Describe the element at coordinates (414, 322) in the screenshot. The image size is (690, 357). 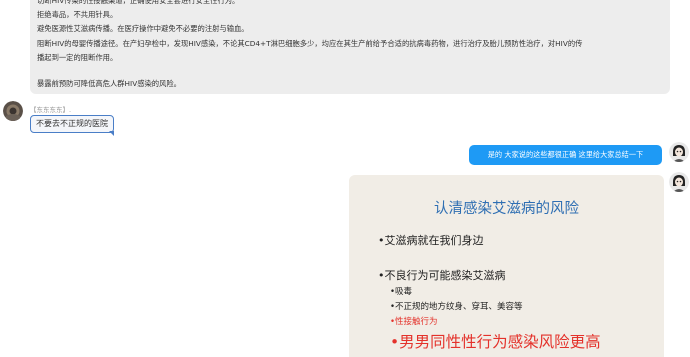
I see `slide-sub-bullet: •性接触行为` at that location.